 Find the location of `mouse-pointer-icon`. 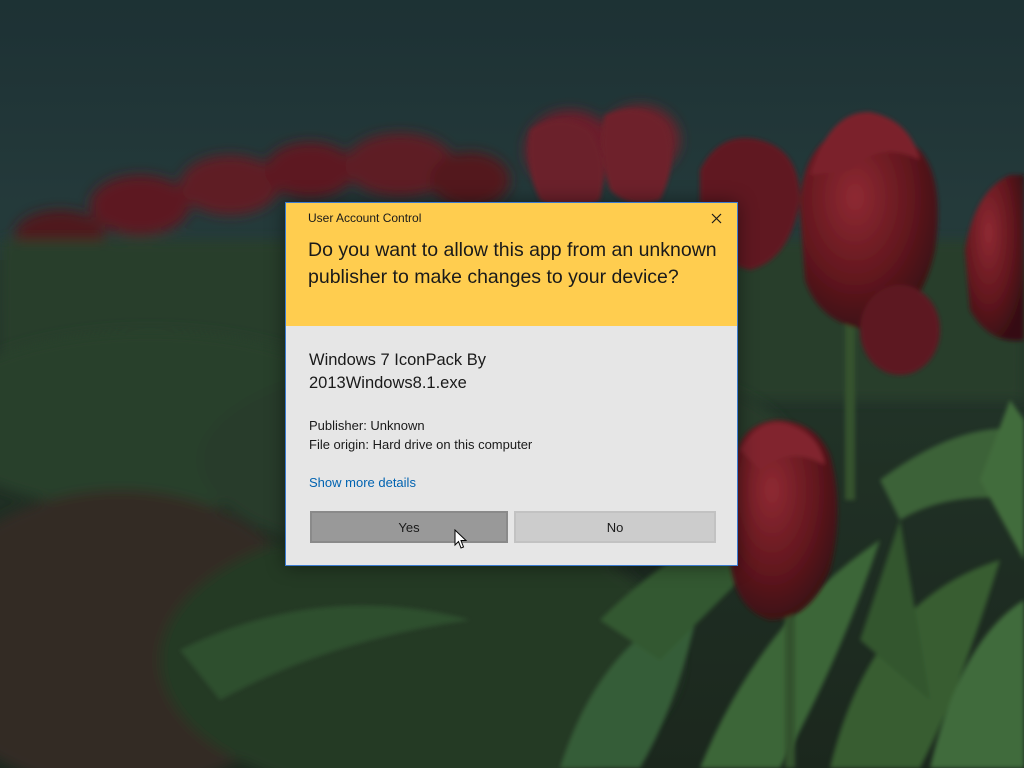

mouse-pointer-icon is located at coordinates (461, 539).